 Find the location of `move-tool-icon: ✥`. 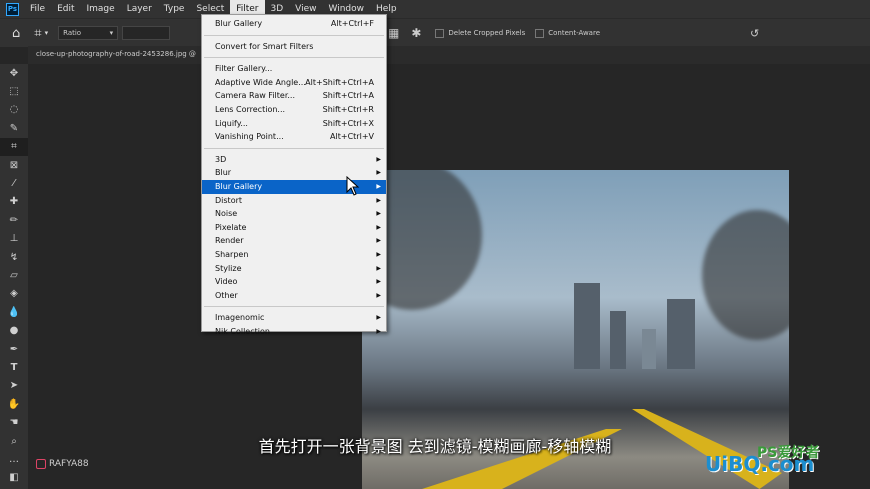

move-tool-icon: ✥ is located at coordinates (14, 73).